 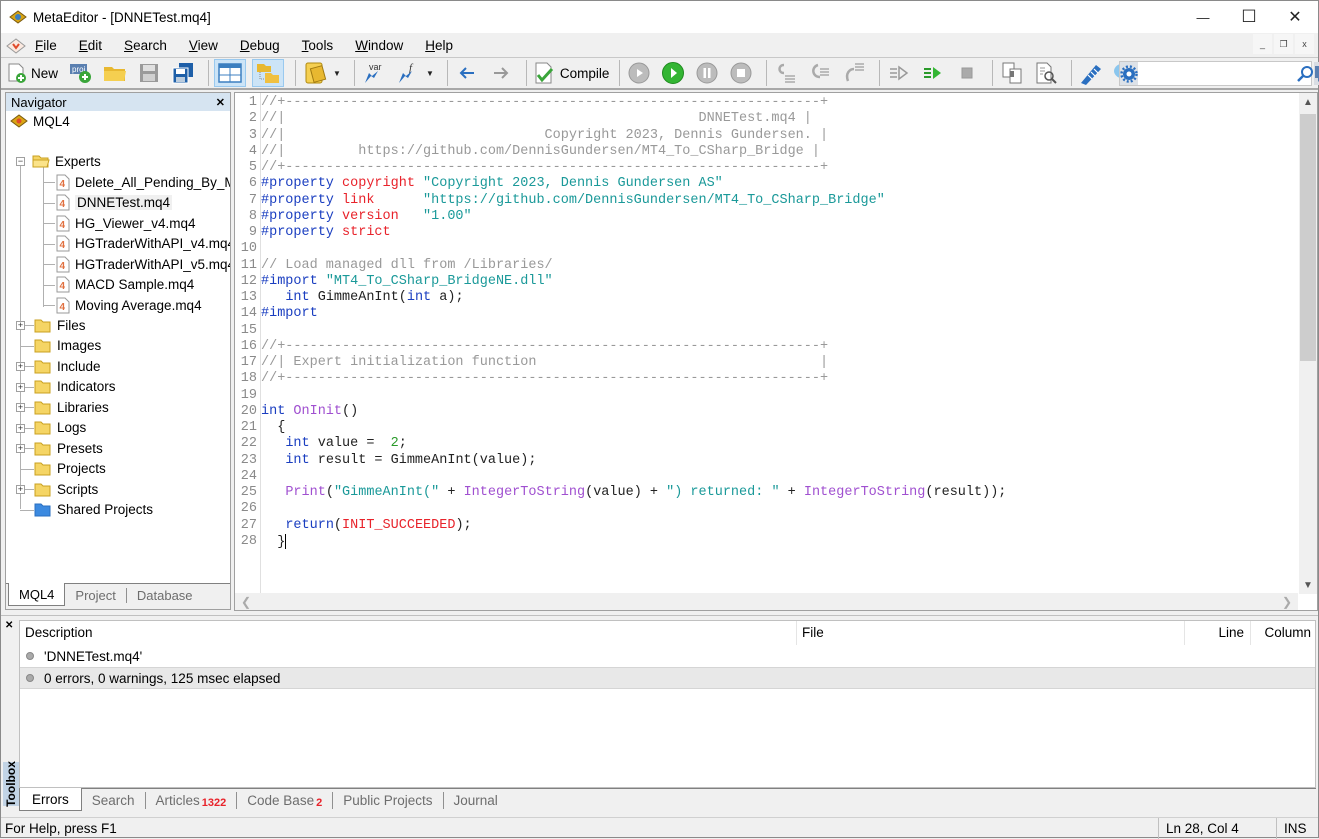 I want to click on menu-search: Search, so click(x=151, y=45).